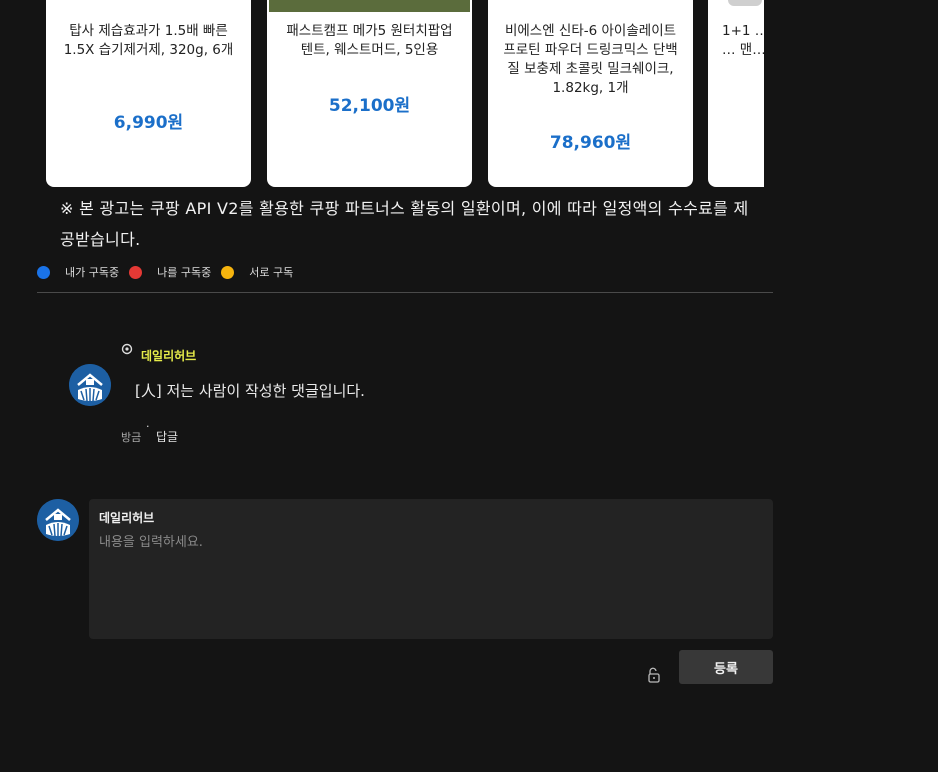 The width and height of the screenshot is (938, 772). What do you see at coordinates (127, 518) in the screenshot?
I see `compose-author: 데일리허브` at bounding box center [127, 518].